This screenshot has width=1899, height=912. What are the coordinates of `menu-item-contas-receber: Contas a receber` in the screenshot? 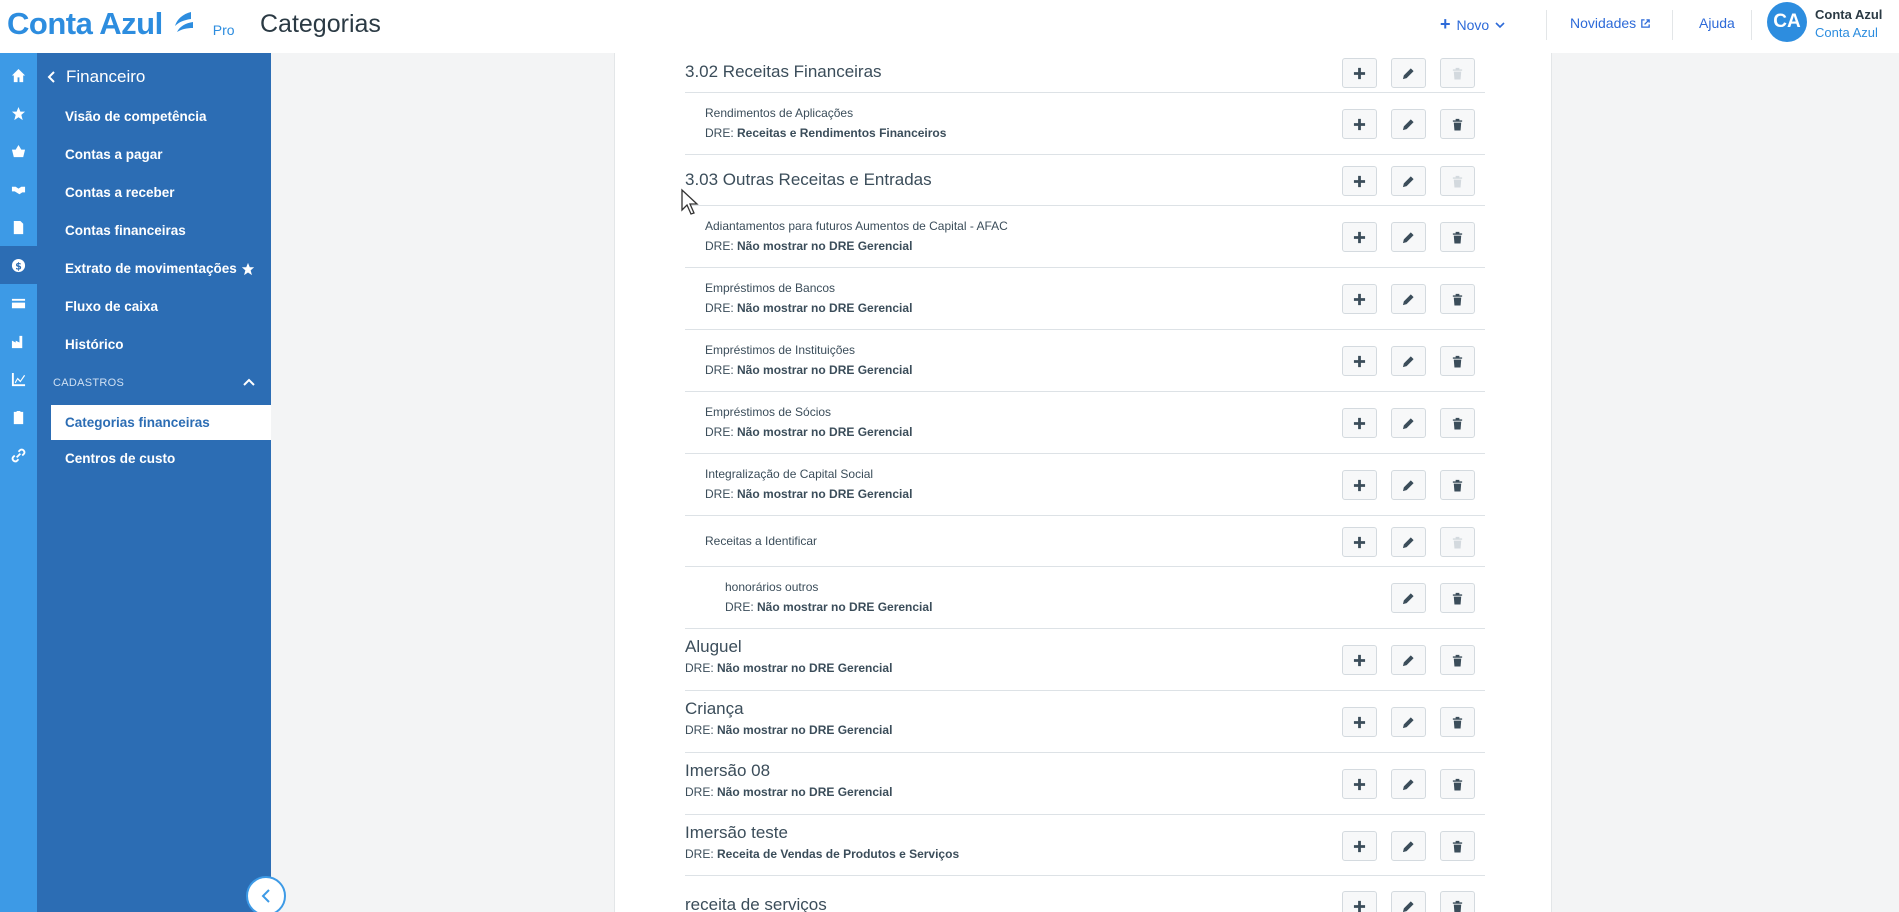 It's located at (120, 192).